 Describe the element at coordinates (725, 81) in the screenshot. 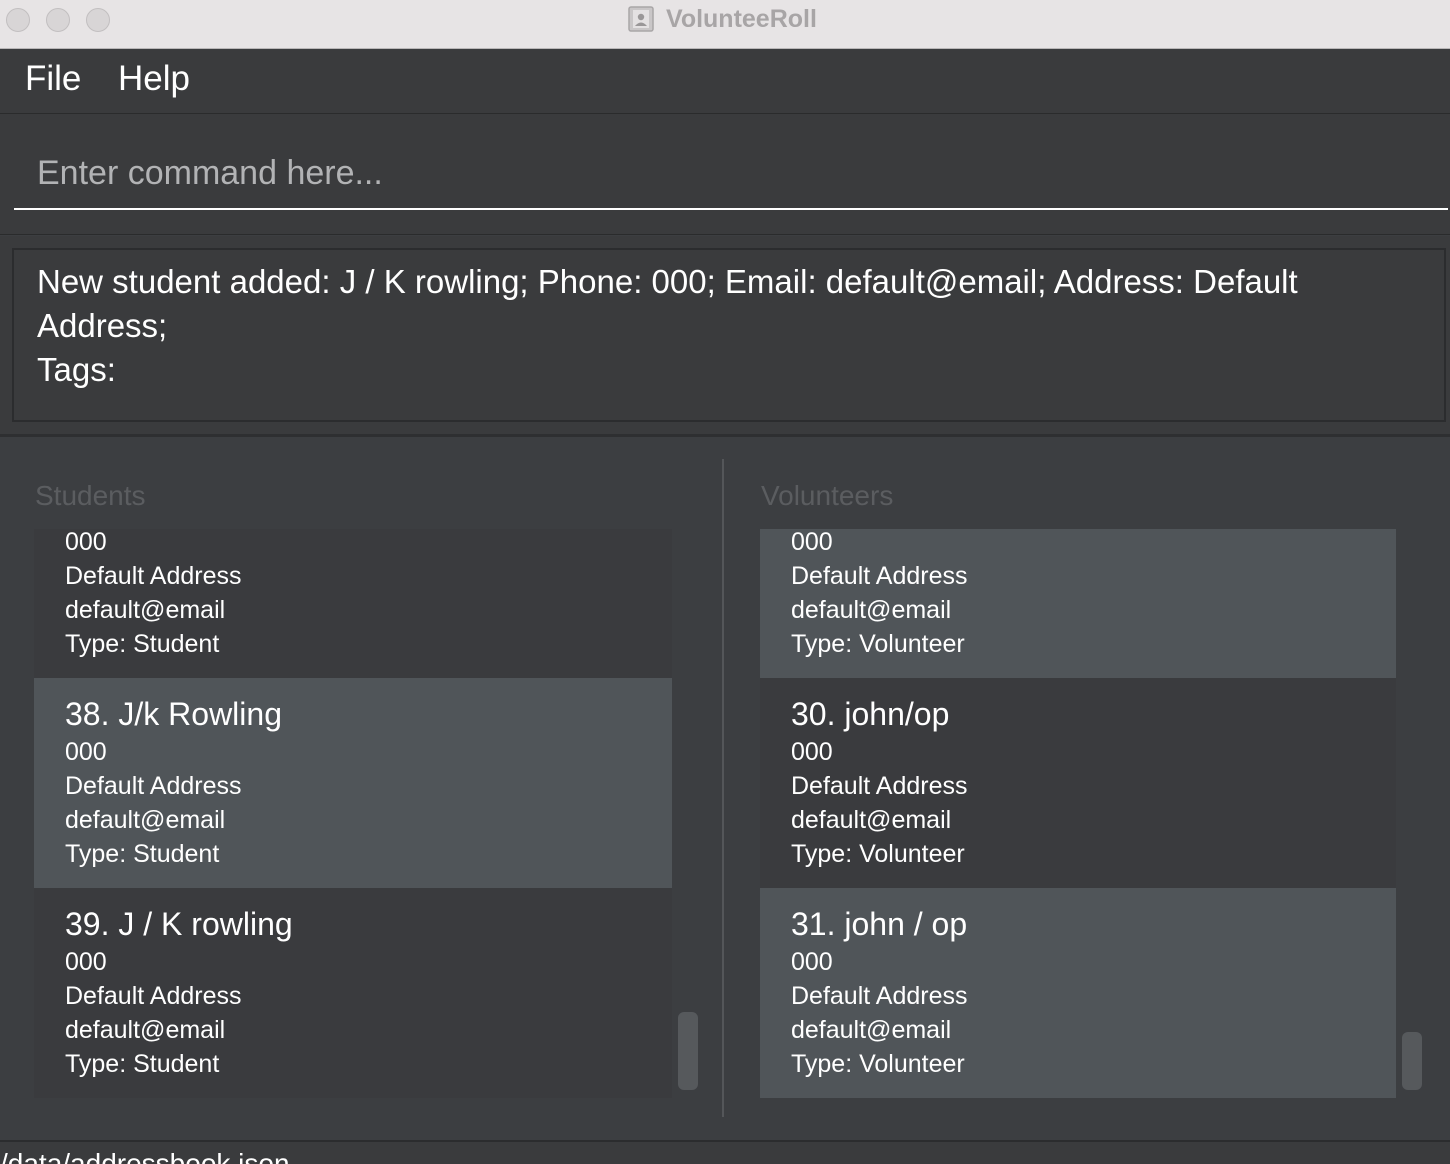

I see `menu-bar: File Help` at that location.